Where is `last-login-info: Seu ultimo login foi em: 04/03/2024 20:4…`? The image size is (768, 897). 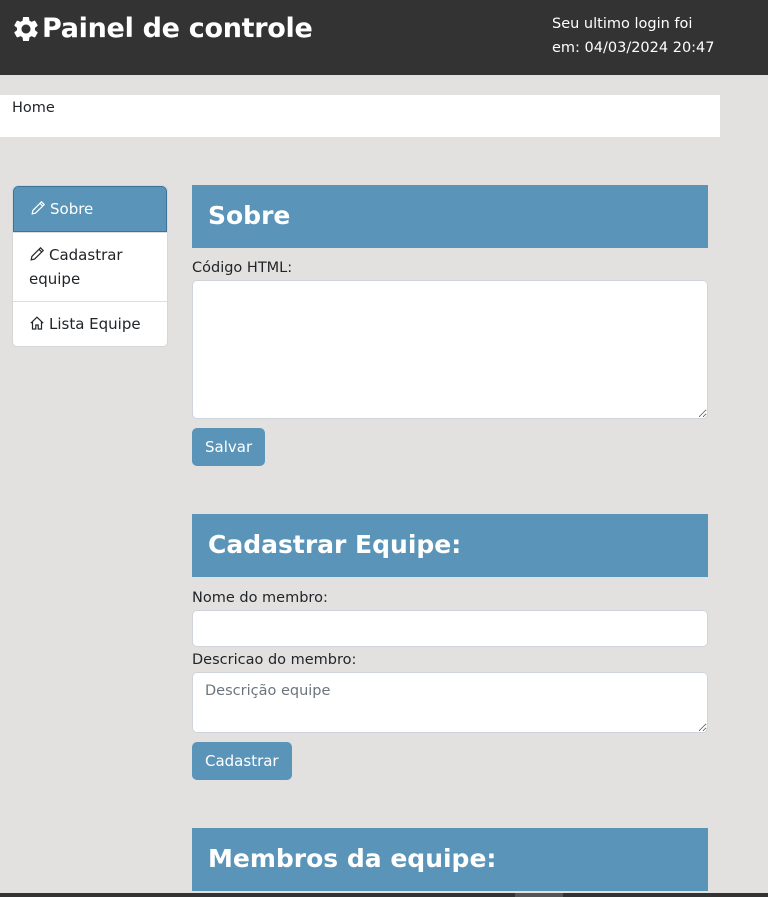
last-login-info: Seu ultimo login foi em: 04/03/2024 20:4… is located at coordinates (633, 36).